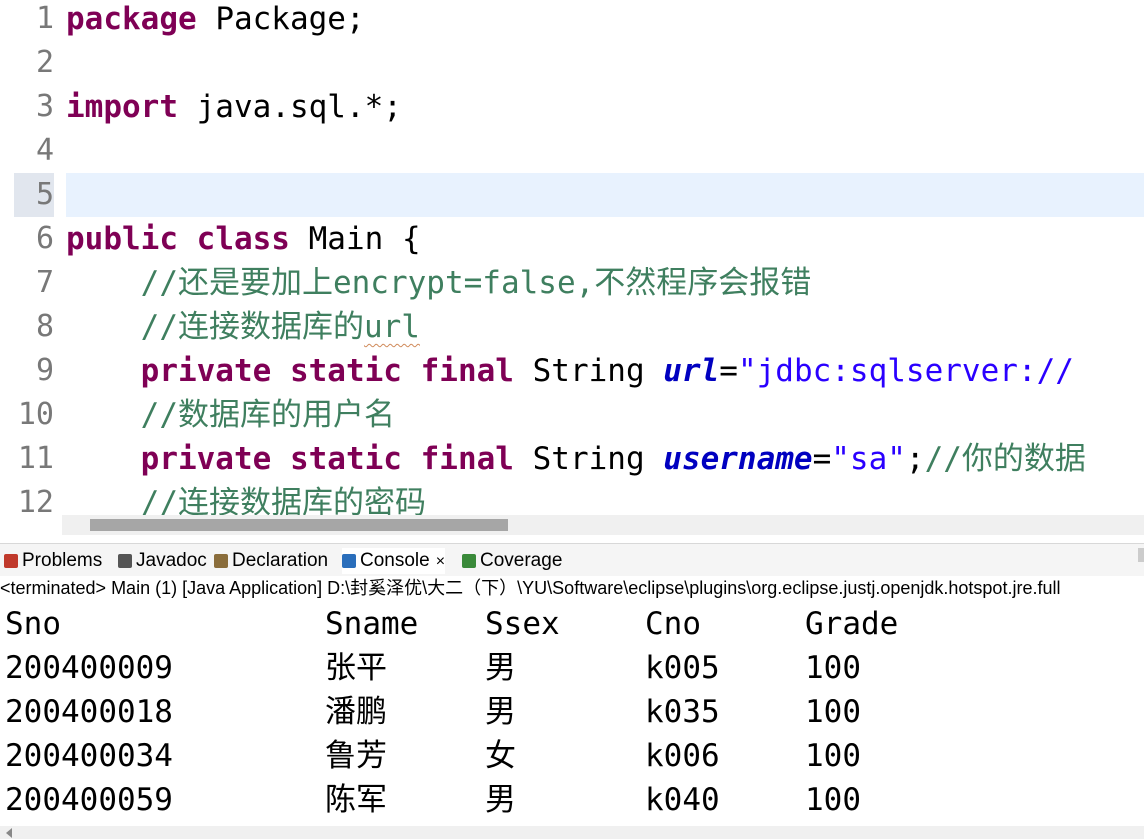 The height and width of the screenshot is (839, 1144). What do you see at coordinates (822, 459) in the screenshot?
I see `code-token: =` at bounding box center [822, 459].